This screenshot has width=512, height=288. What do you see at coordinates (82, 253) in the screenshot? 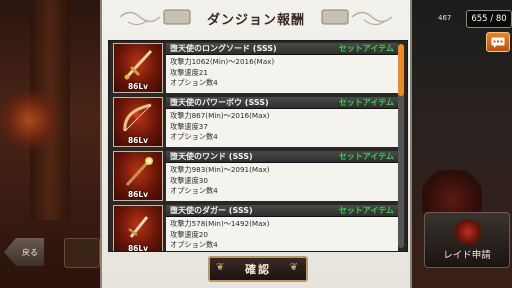
I see `left-menu-chip` at bounding box center [82, 253].